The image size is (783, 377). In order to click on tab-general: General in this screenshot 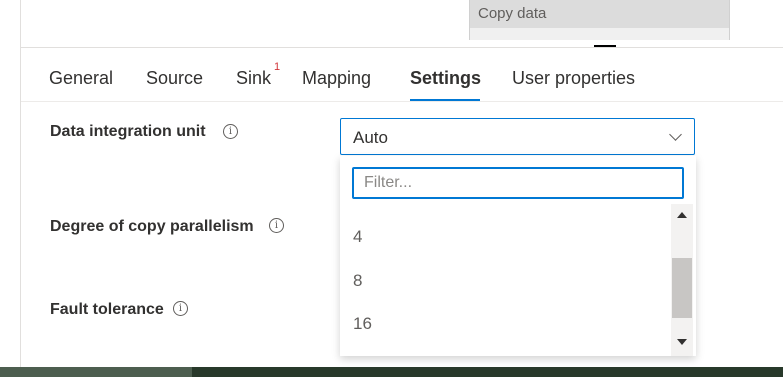, I will do `click(81, 78)`.